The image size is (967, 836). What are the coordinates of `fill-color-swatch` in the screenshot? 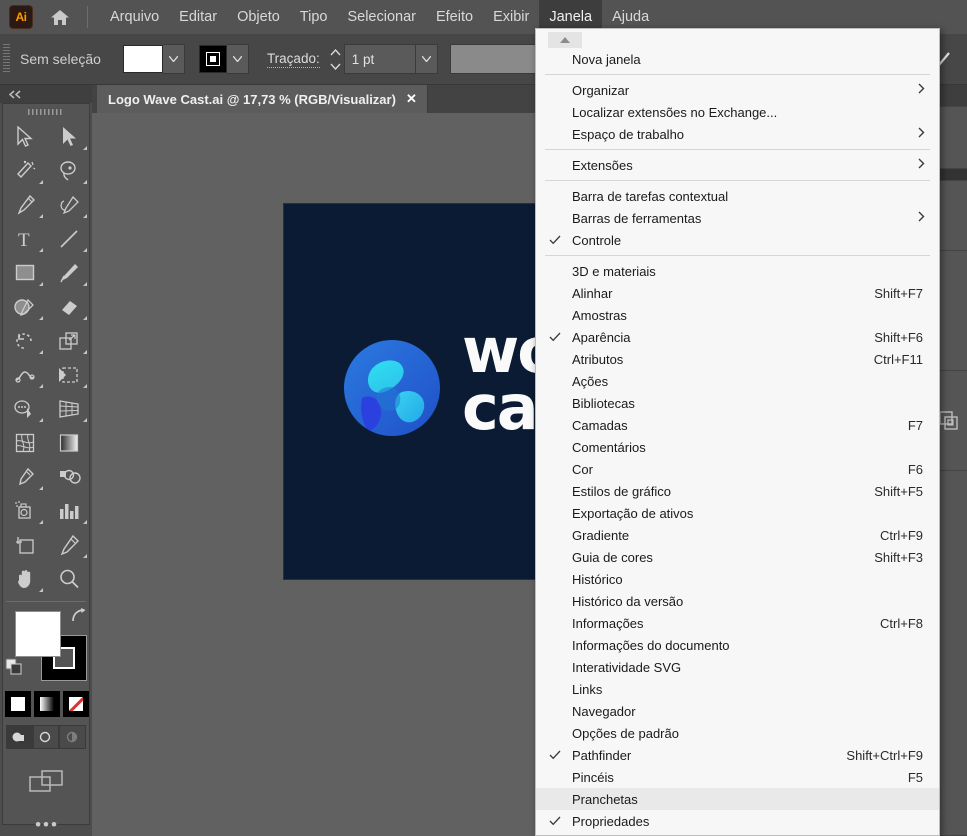 It's located at (38, 634).